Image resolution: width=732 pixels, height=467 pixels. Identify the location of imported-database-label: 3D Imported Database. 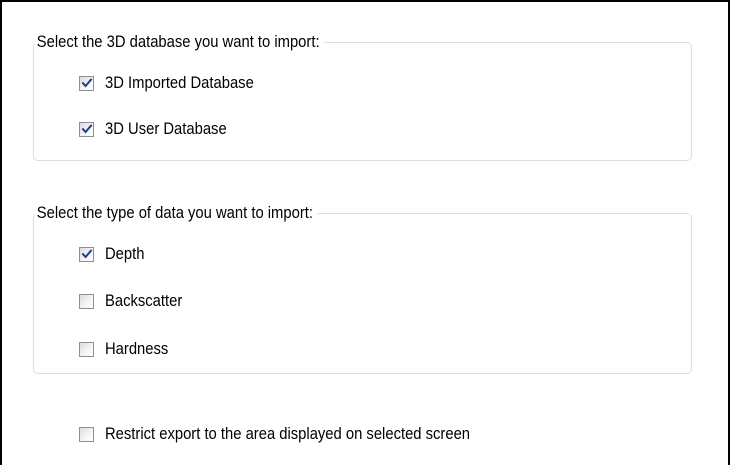
(179, 82).